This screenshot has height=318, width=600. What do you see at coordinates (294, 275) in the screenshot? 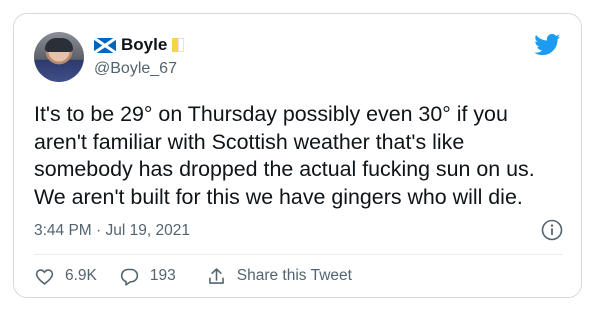
I see `share-label: Share this Tweet` at bounding box center [294, 275].